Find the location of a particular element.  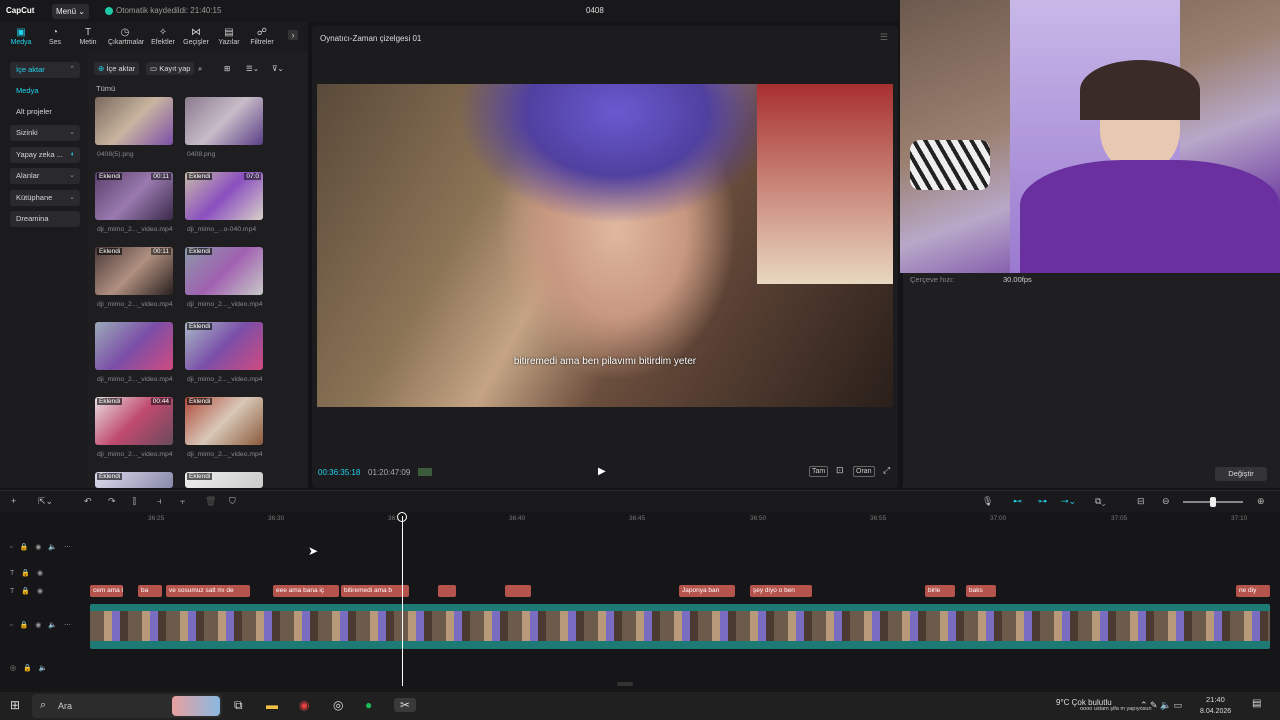

shield-icon: ⛉ is located at coordinates (232, 501).